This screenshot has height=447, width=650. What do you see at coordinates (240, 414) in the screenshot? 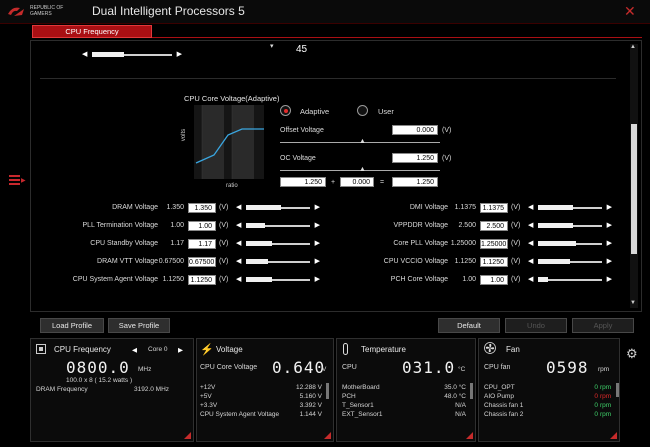
I see `voltage-row-label: CPU System Agent Voltage` at bounding box center [240, 414].